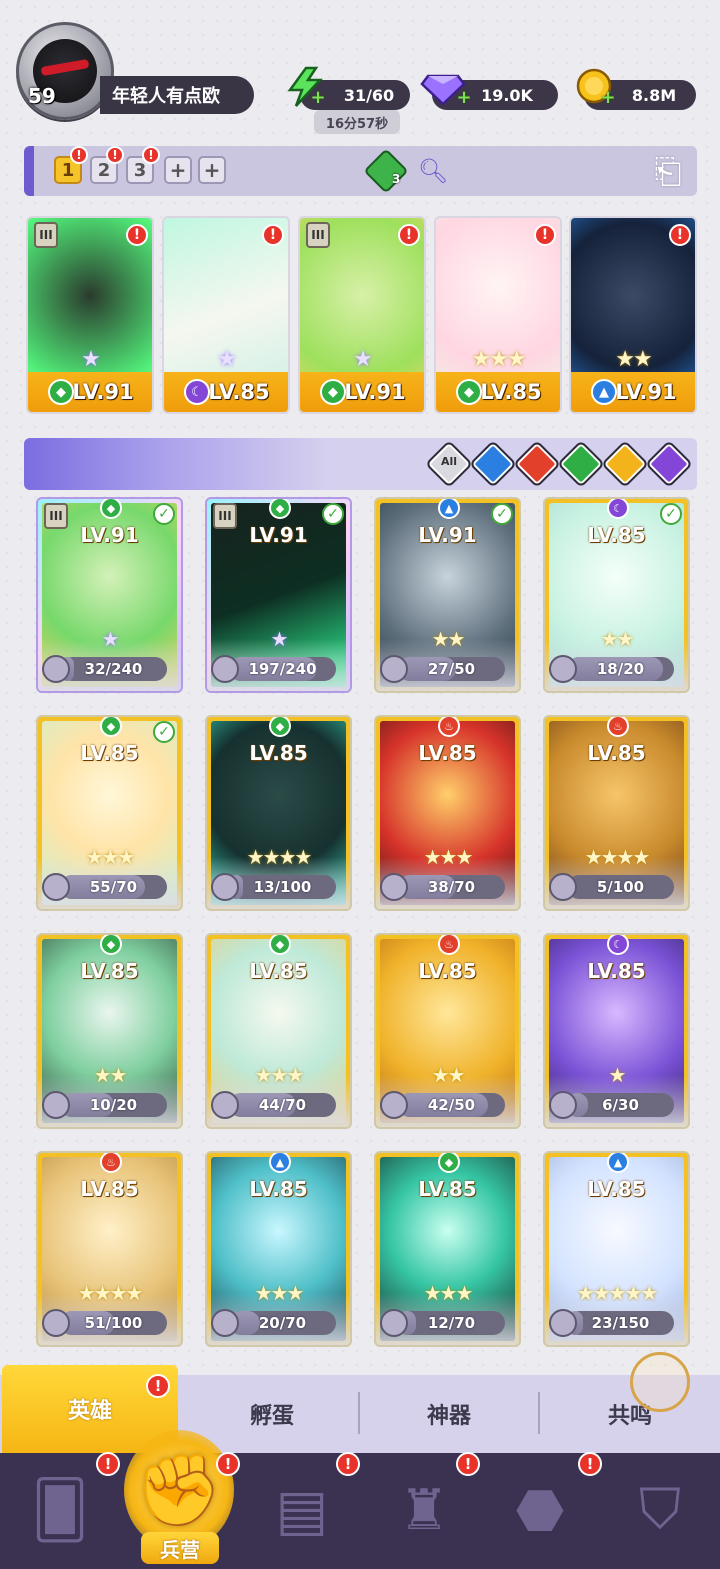 The image size is (720, 1569). Describe the element at coordinates (617, 1293) in the screenshot. I see `hero-stars: ★★★★★` at that location.